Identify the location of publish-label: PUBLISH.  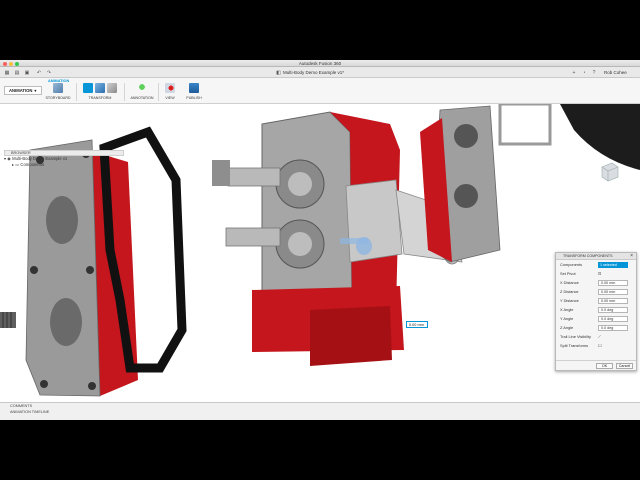
(194, 98).